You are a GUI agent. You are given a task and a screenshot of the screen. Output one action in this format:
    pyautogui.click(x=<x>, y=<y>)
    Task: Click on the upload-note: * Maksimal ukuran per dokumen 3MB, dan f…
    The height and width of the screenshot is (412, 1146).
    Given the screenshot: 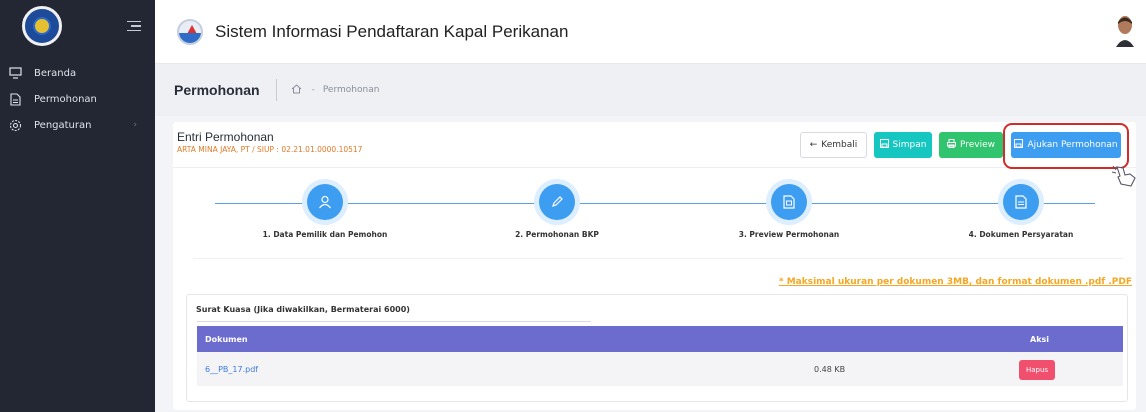 What is the action you would take?
    pyautogui.click(x=955, y=282)
    